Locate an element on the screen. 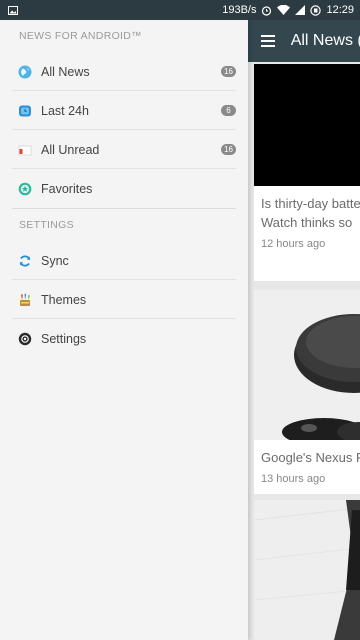 The width and height of the screenshot is (360, 640). unread-count-badge: 6 is located at coordinates (228, 110).